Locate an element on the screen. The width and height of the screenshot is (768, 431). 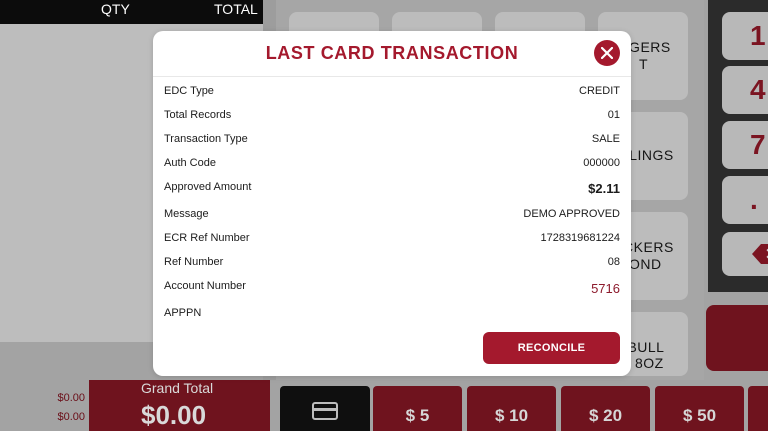
keypad-key-4: 4 is located at coordinates (745, 90).